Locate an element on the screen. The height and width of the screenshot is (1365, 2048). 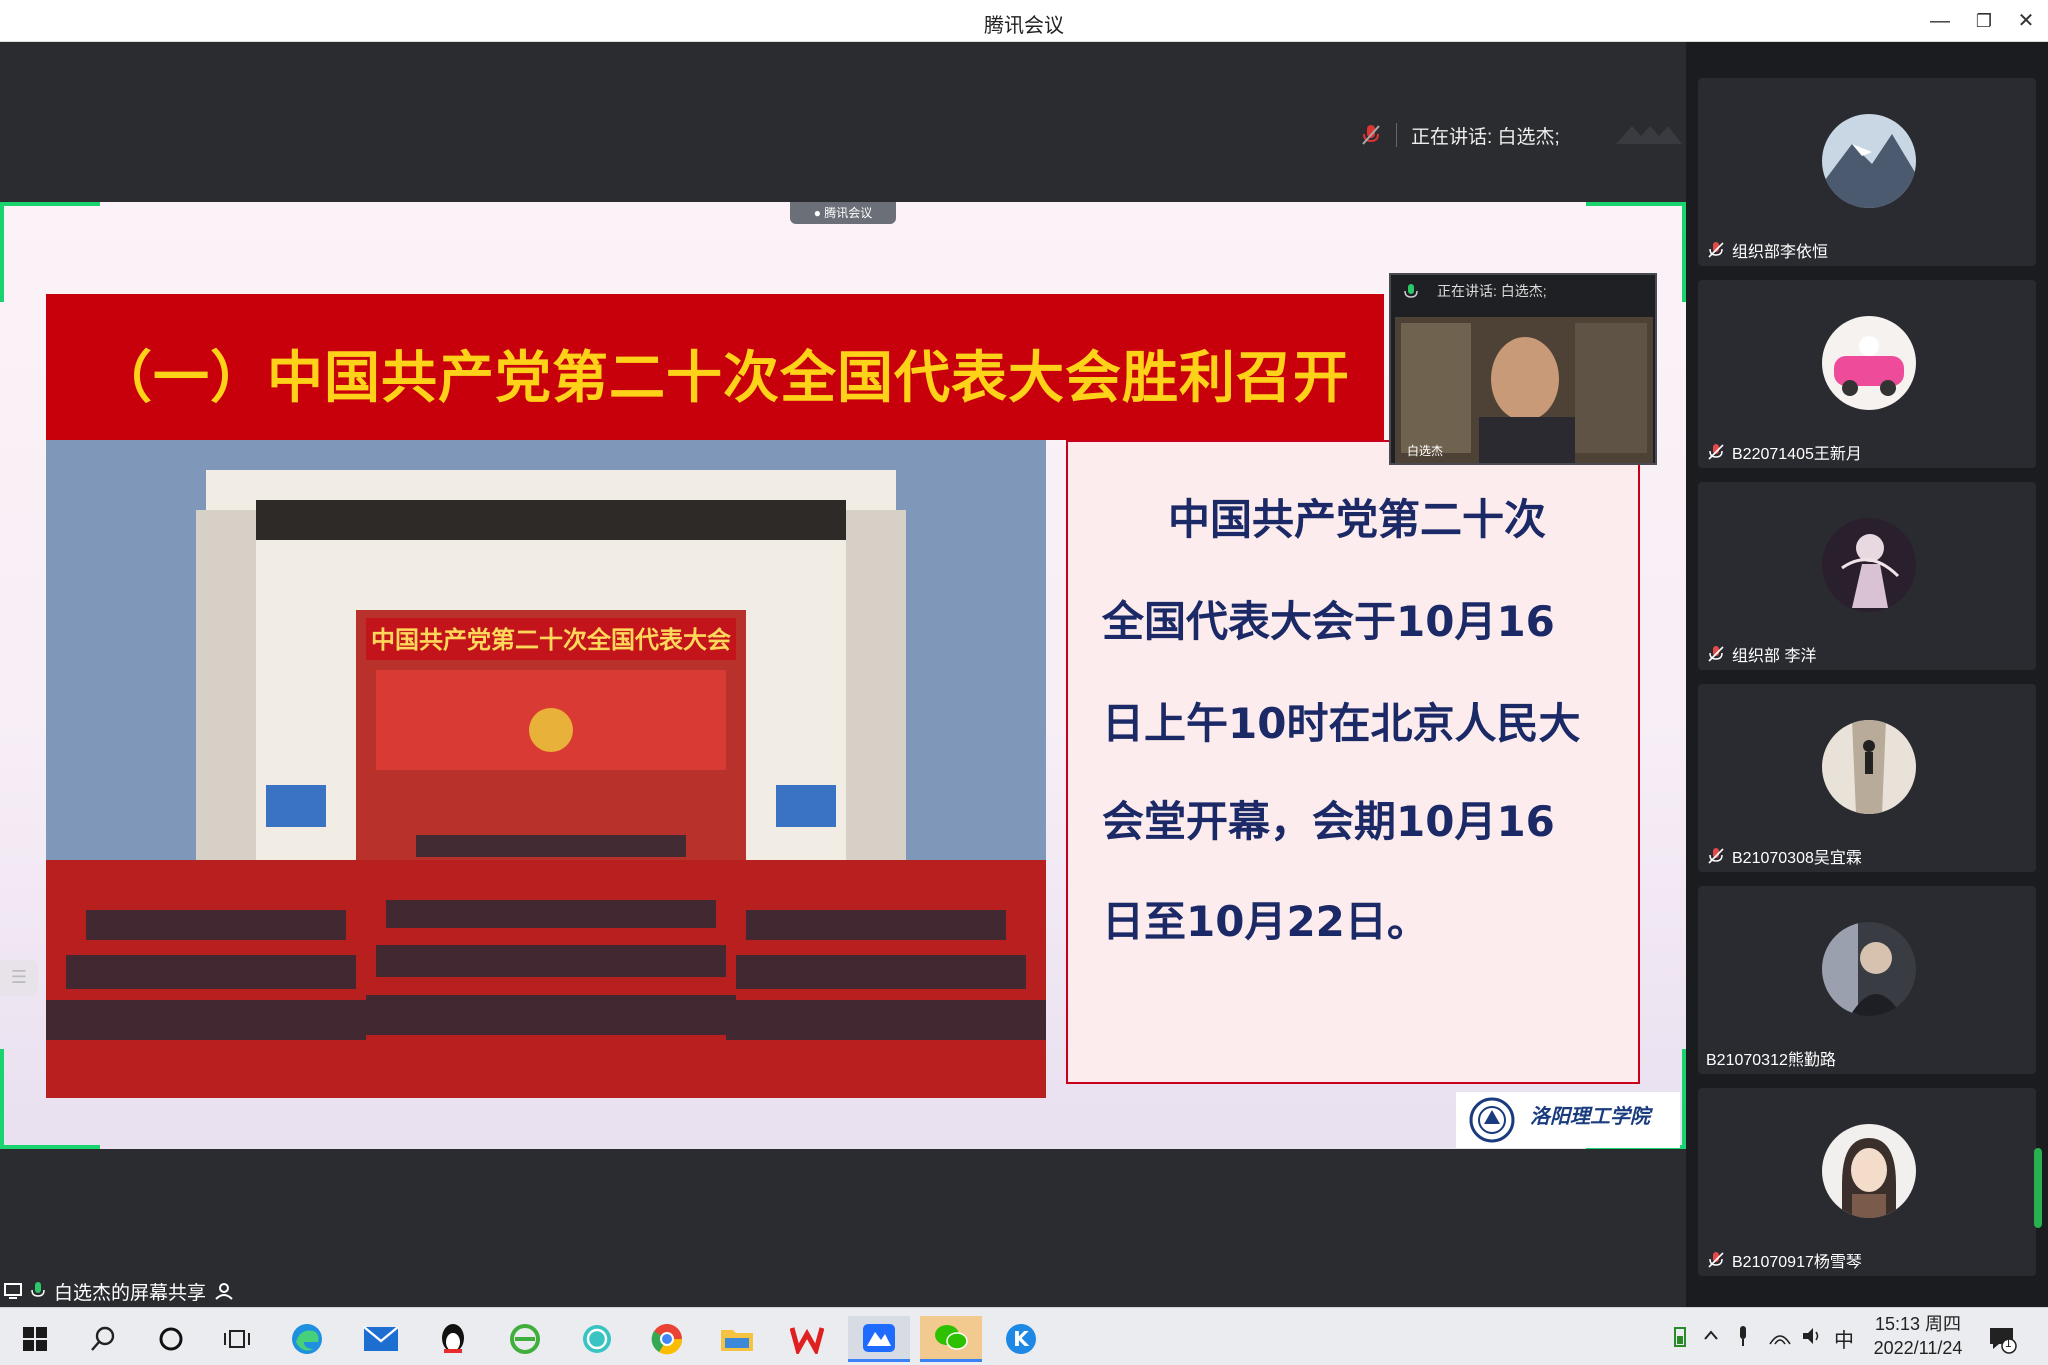
presenter-video-window: 正在讲话: 白选杰; 白选杰 is located at coordinates (1523, 369).